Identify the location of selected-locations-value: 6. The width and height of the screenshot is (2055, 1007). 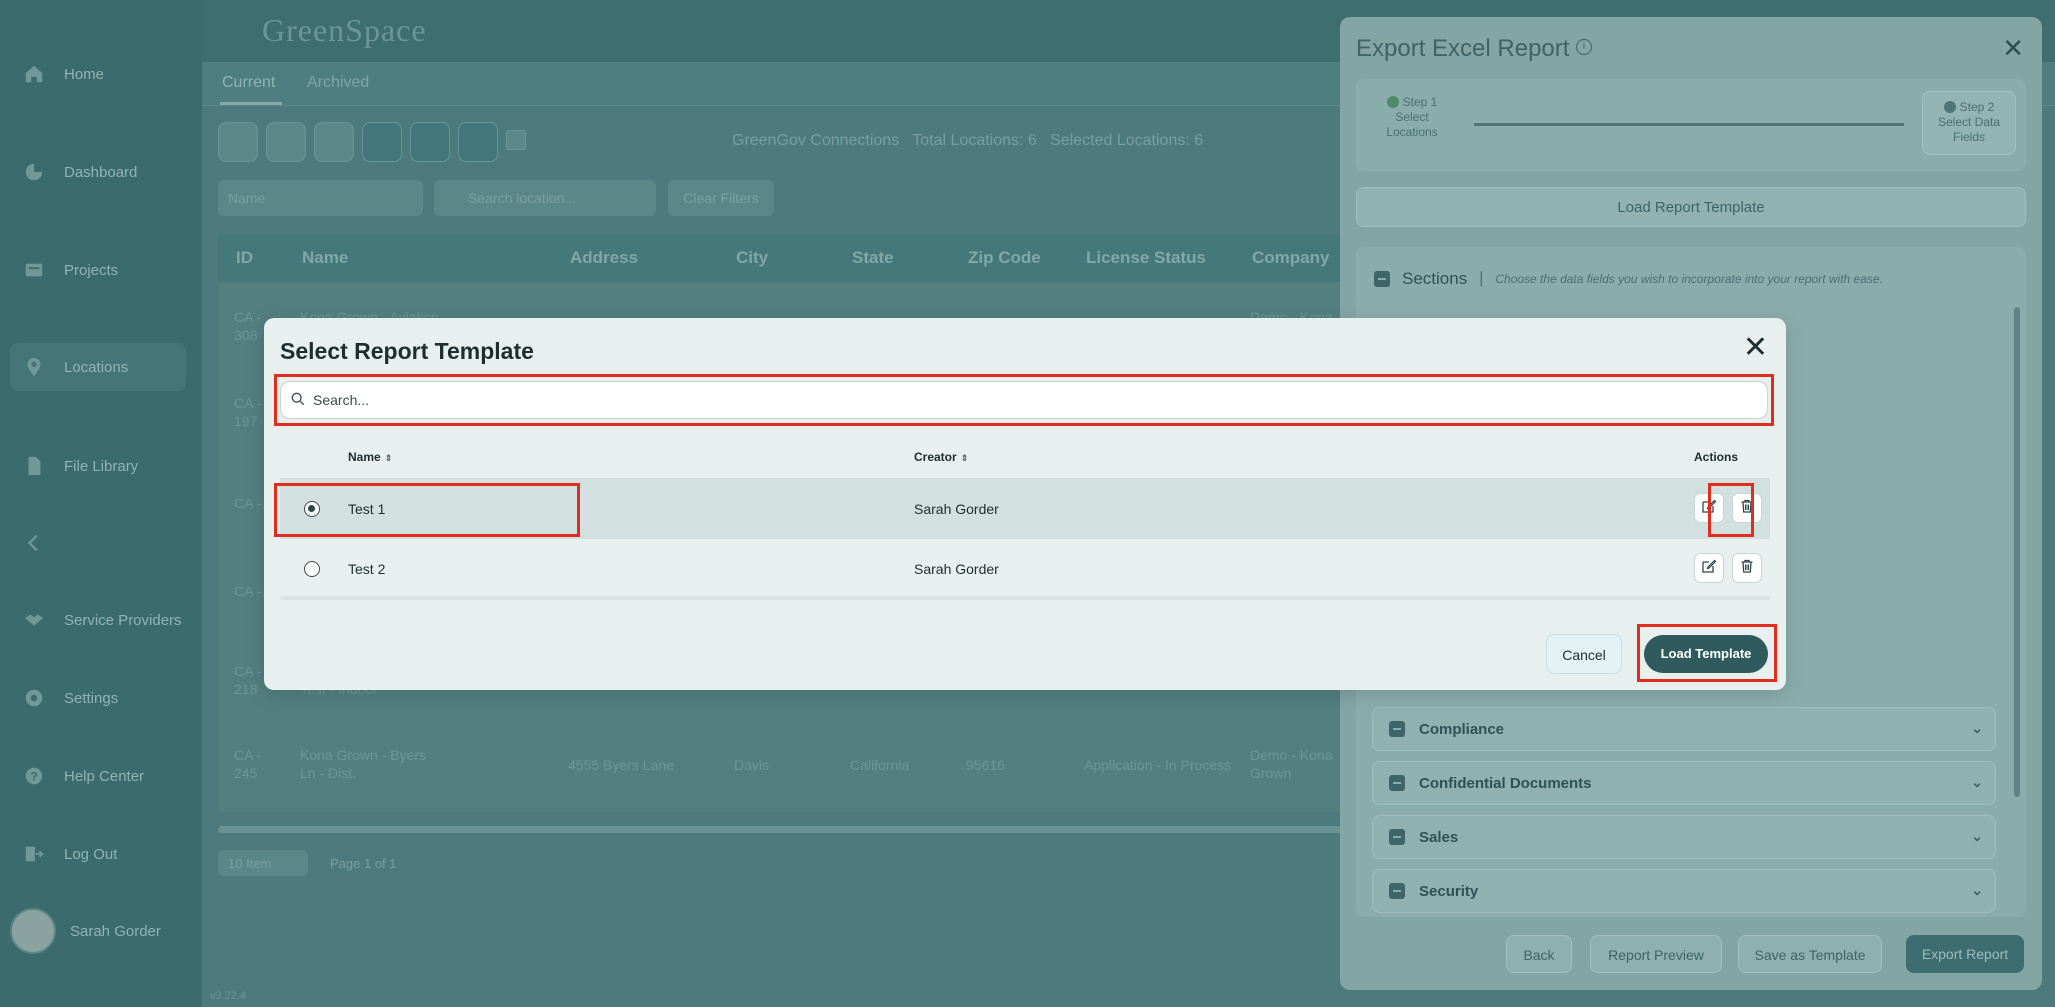
(1199, 140).